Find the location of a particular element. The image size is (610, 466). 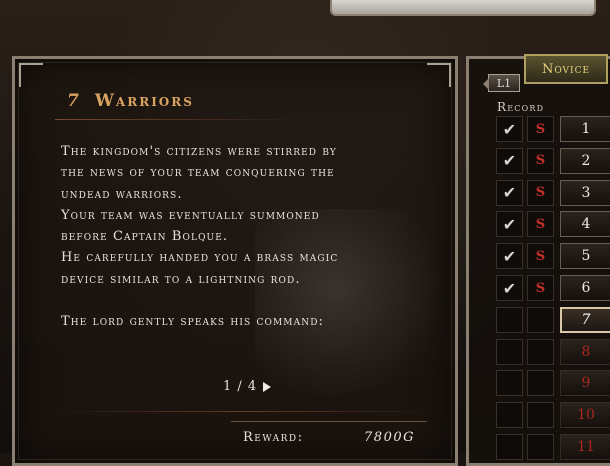

record-row: ✔ S 3 is located at coordinates (553, 192).